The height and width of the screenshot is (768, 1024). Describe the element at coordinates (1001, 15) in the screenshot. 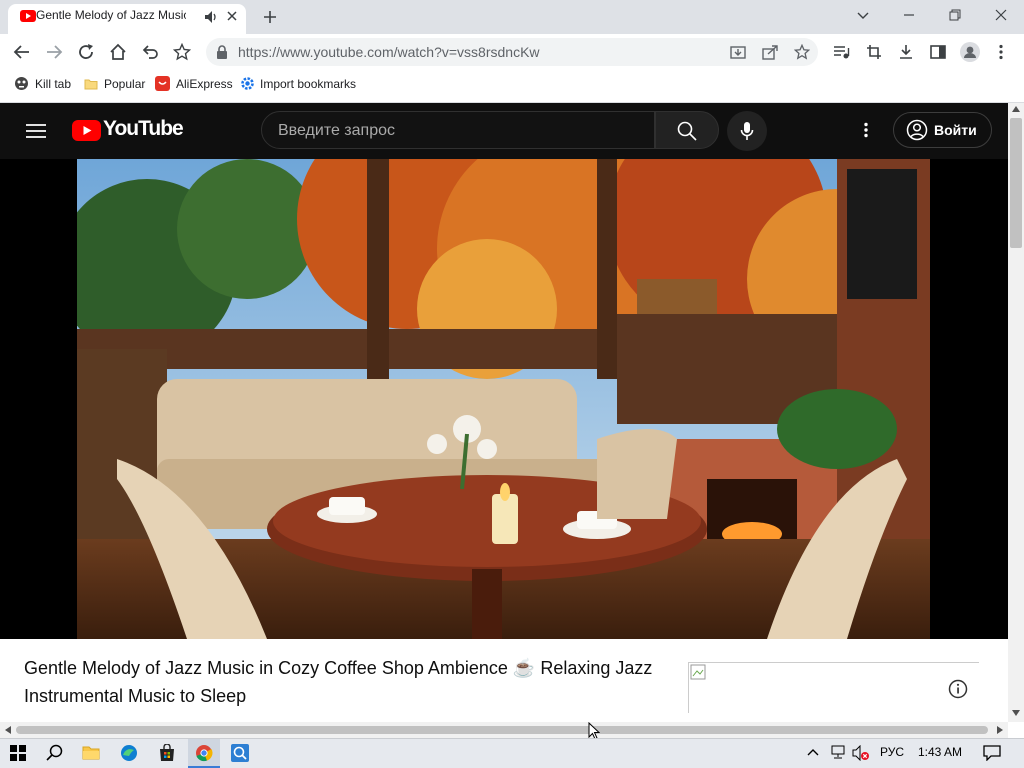

I see `close-window-icon` at that location.